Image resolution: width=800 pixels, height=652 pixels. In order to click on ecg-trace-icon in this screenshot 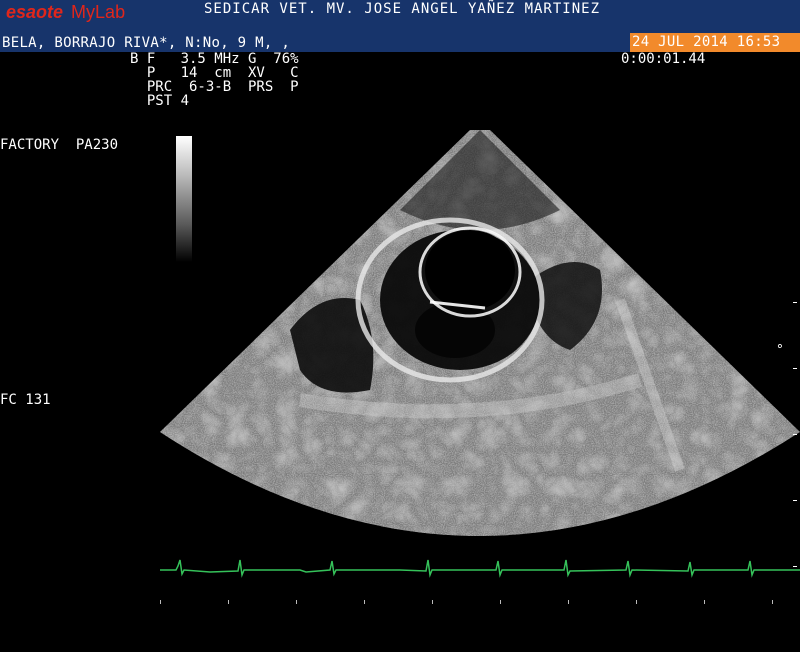, I will do `click(480, 568)`.